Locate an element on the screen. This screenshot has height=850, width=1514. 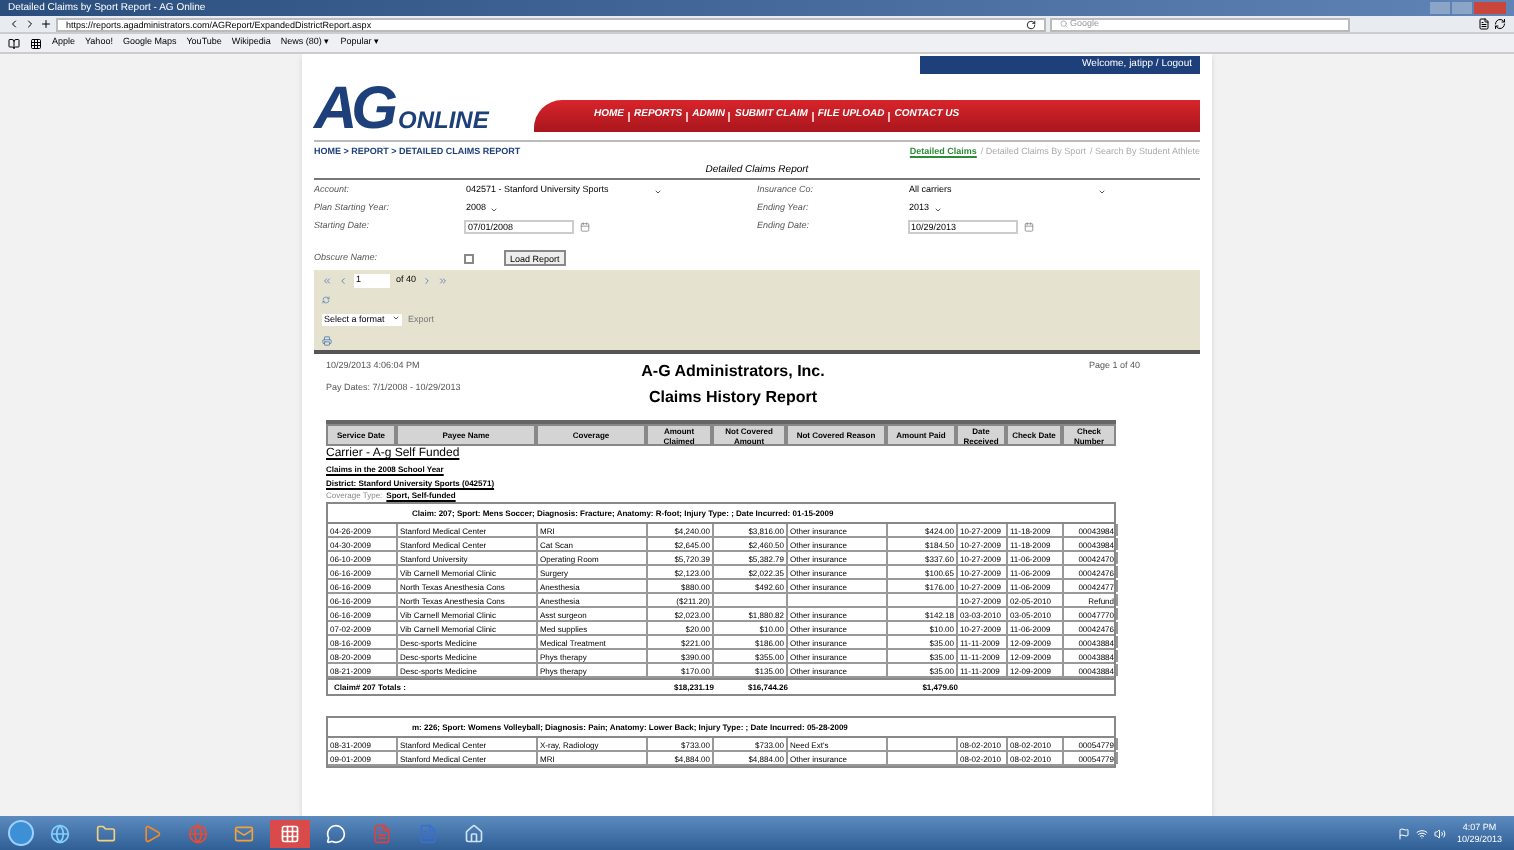
chat-icon is located at coordinates (336, 833).